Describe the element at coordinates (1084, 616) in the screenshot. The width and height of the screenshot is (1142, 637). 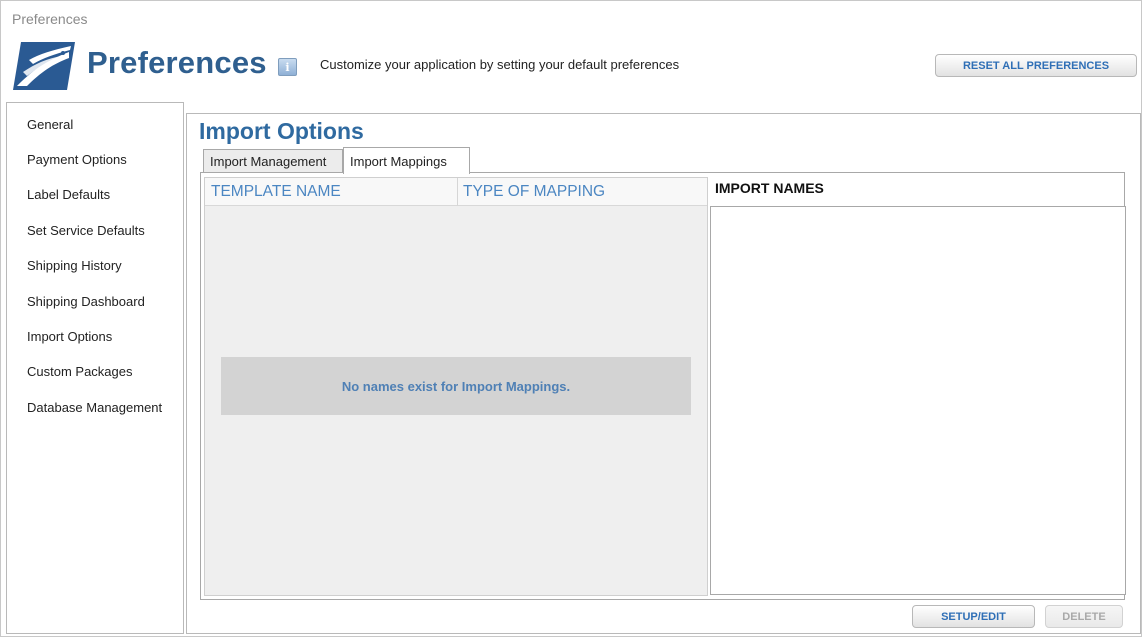
I see `delete-button: DELETE` at that location.